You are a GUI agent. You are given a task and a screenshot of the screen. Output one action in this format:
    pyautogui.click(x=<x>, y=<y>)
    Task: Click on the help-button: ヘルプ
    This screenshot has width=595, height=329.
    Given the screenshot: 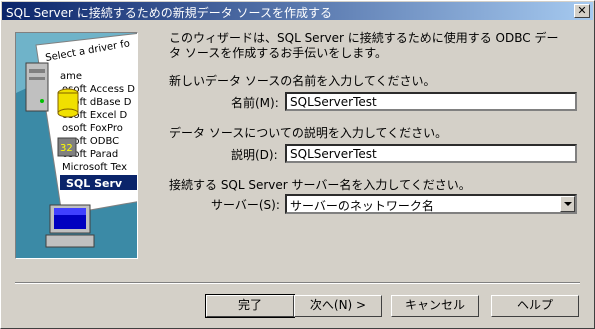 What is the action you would take?
    pyautogui.click(x=535, y=306)
    